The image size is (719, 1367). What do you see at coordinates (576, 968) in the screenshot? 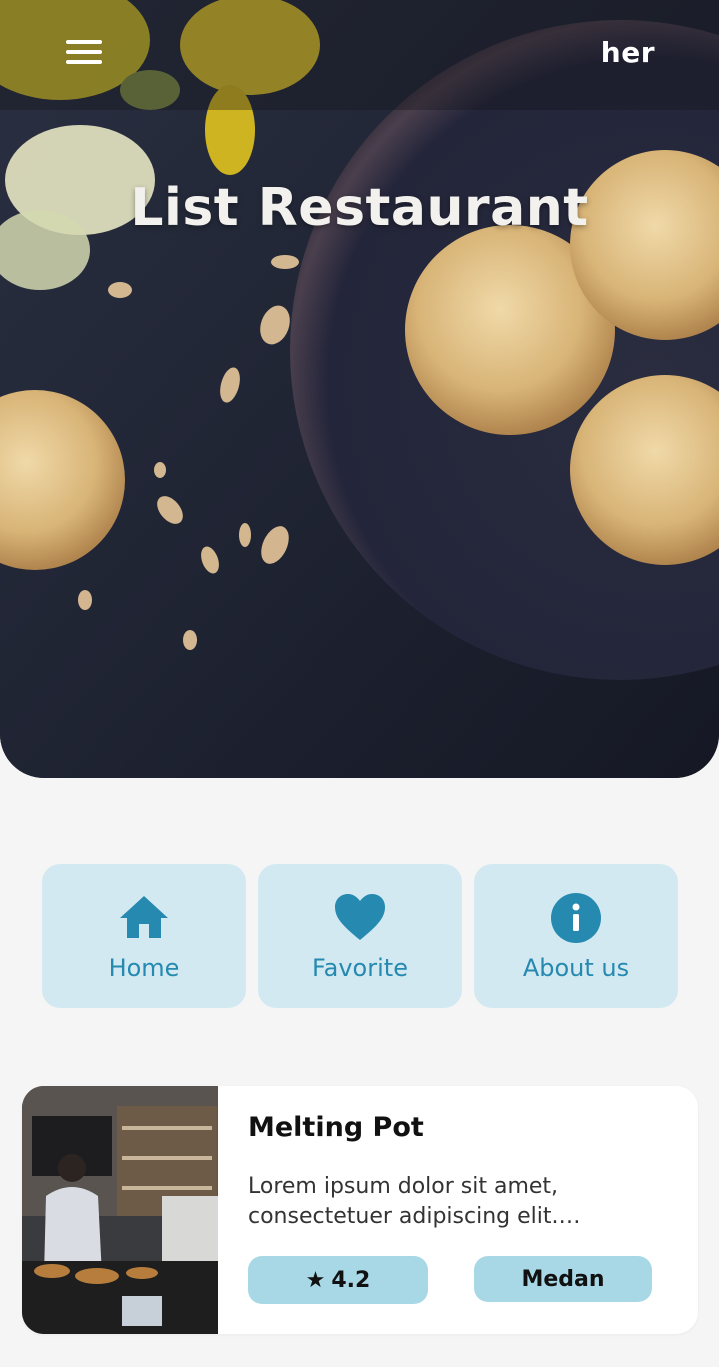
I see `nav-about-label: About us` at bounding box center [576, 968].